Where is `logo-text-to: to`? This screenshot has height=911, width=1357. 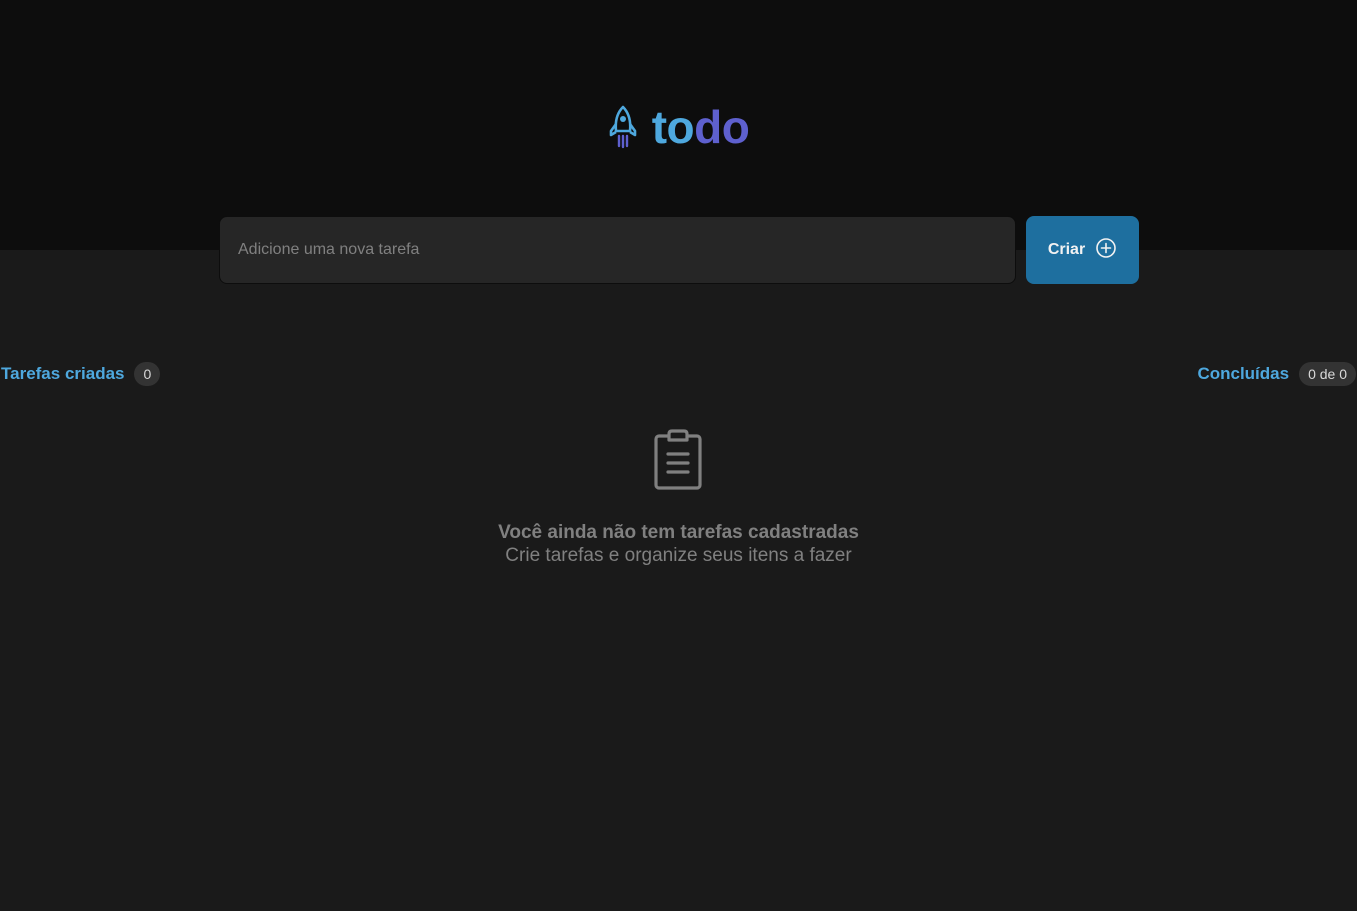 logo-text-to: to is located at coordinates (673, 127).